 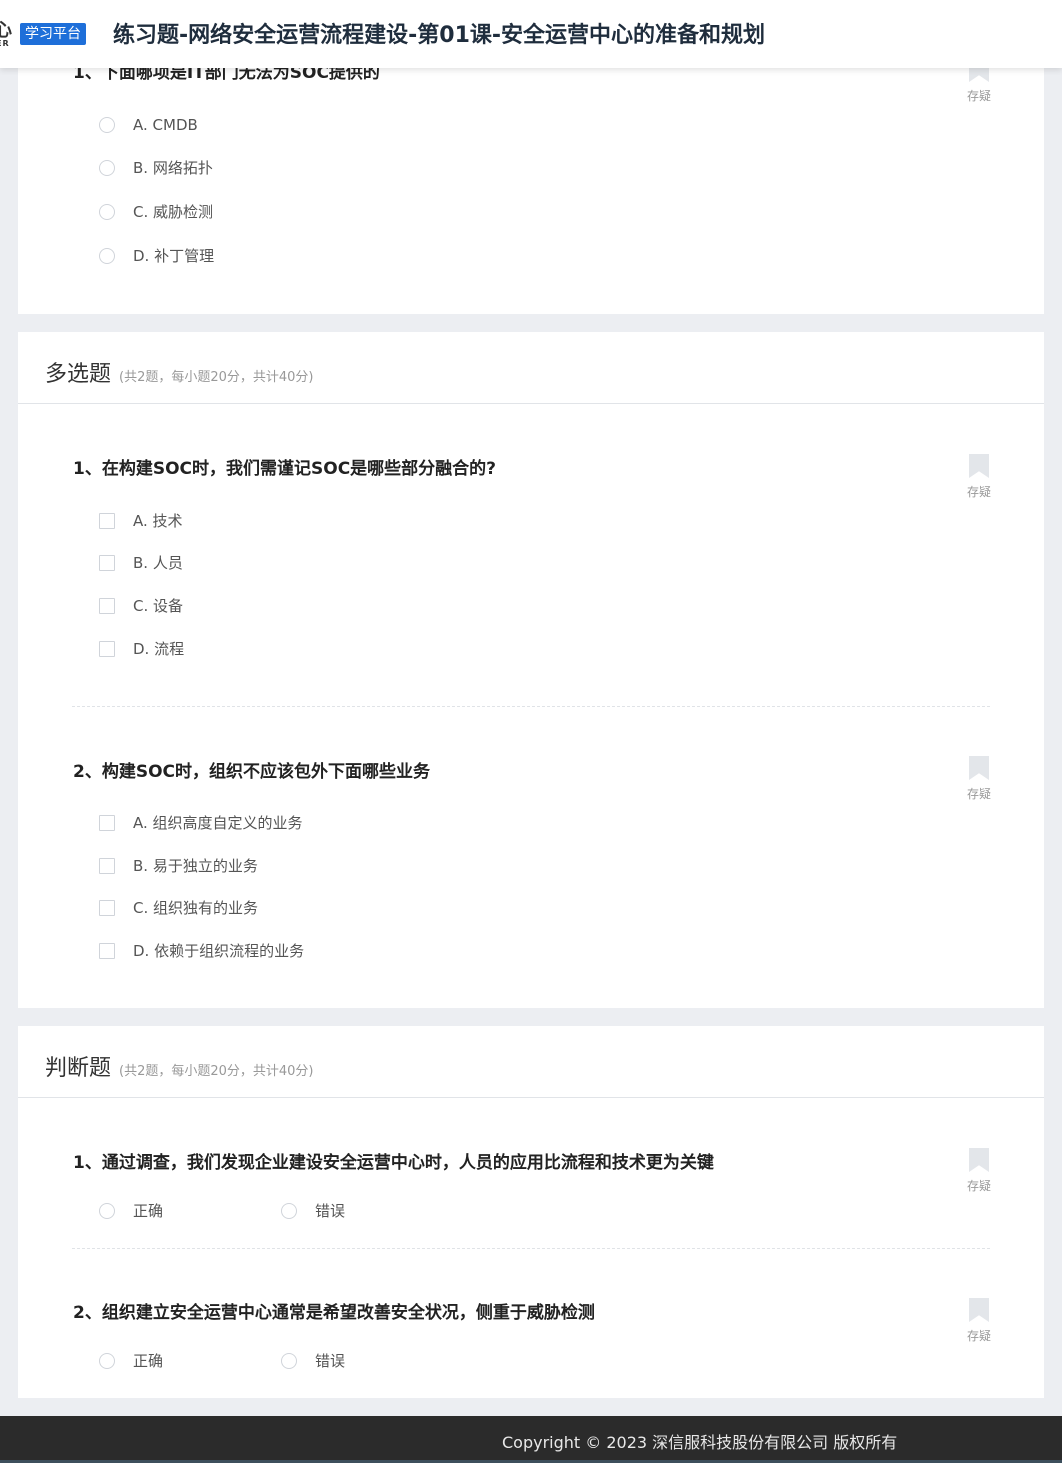 I want to click on logo: 心 ER, so click(x=7, y=33).